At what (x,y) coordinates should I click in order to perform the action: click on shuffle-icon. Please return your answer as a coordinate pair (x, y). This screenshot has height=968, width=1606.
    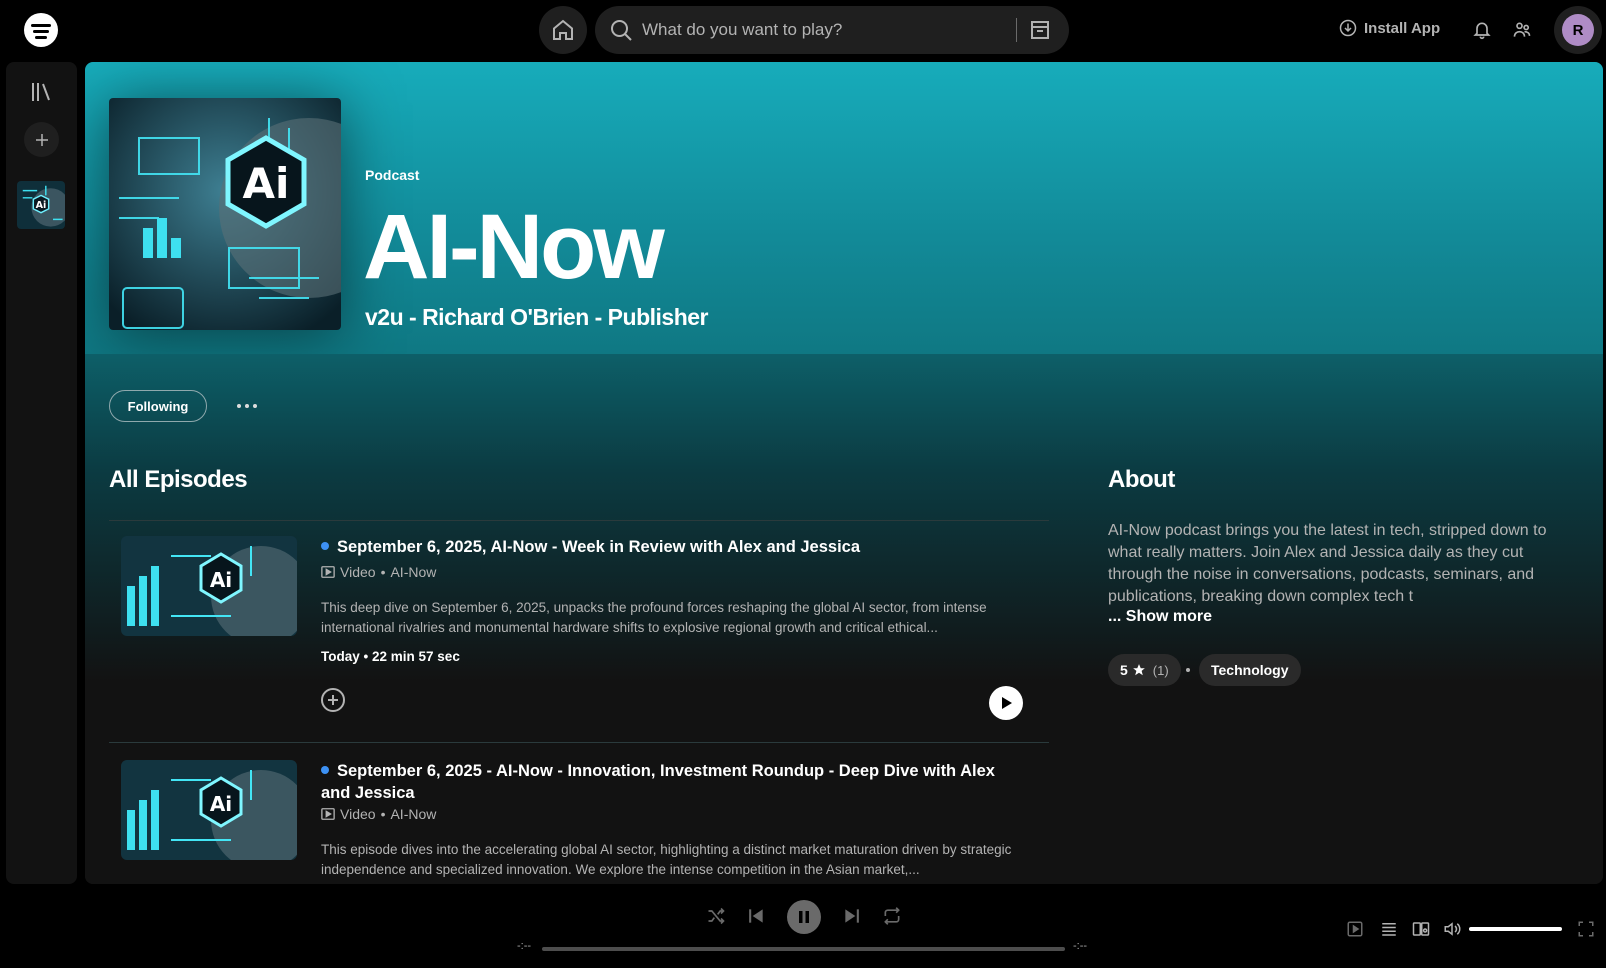
    Looking at the image, I should click on (716, 916).